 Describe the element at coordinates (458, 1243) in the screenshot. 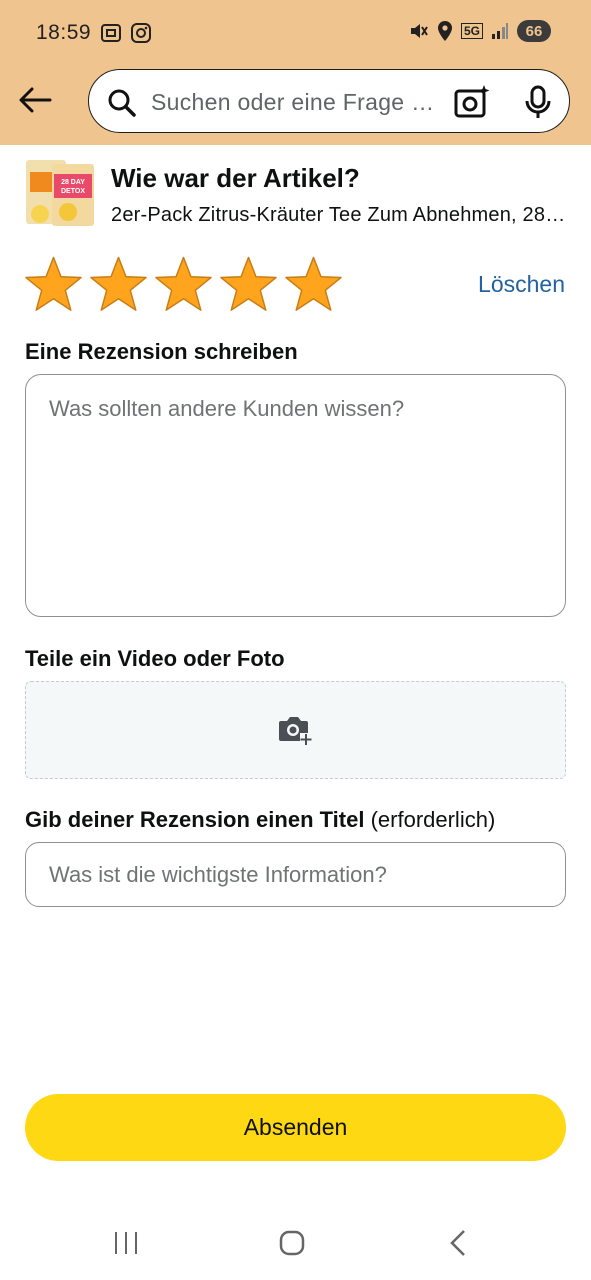

I see `nav-back-icon` at that location.